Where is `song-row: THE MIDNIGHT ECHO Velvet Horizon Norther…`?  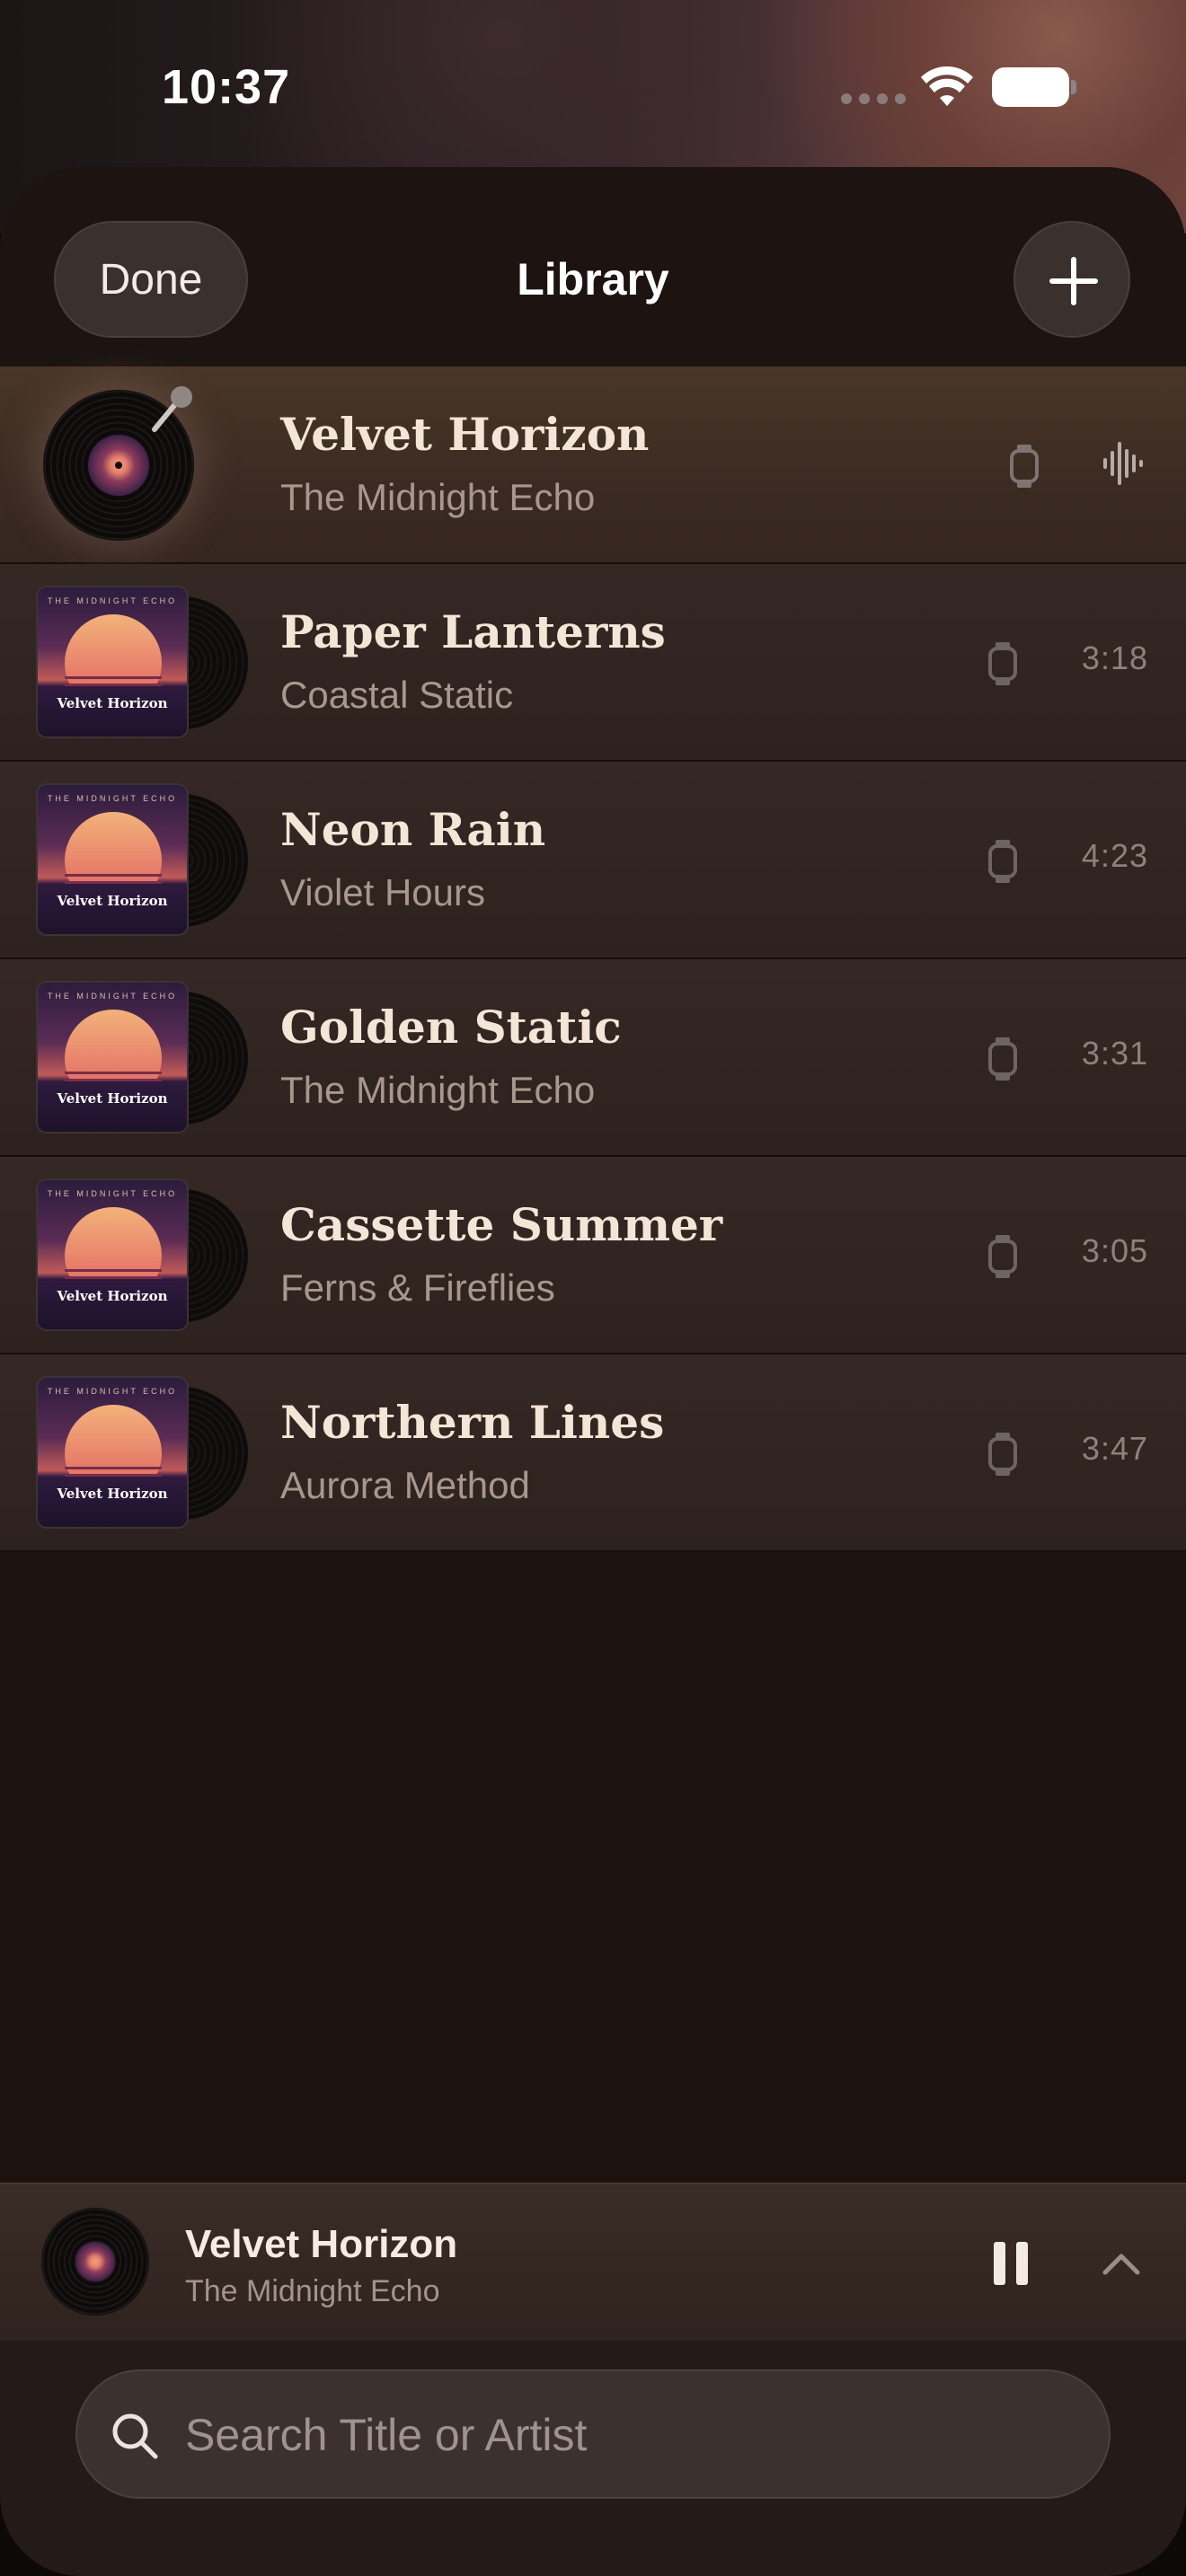 song-row: THE MIDNIGHT ECHO Velvet Horizon Norther… is located at coordinates (593, 1453).